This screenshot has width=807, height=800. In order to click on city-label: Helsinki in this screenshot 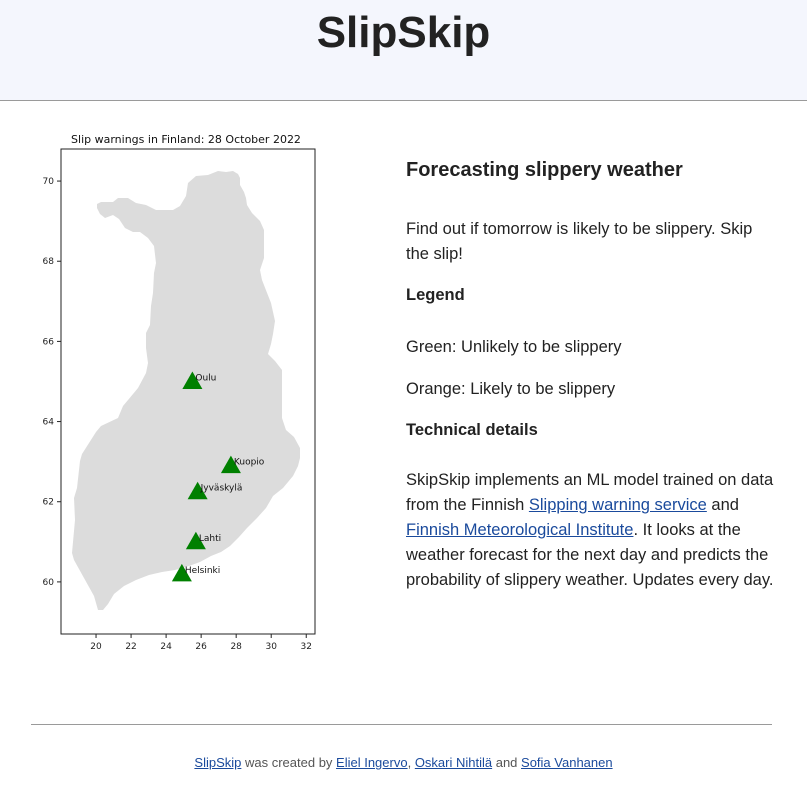, I will do `click(202, 571)`.